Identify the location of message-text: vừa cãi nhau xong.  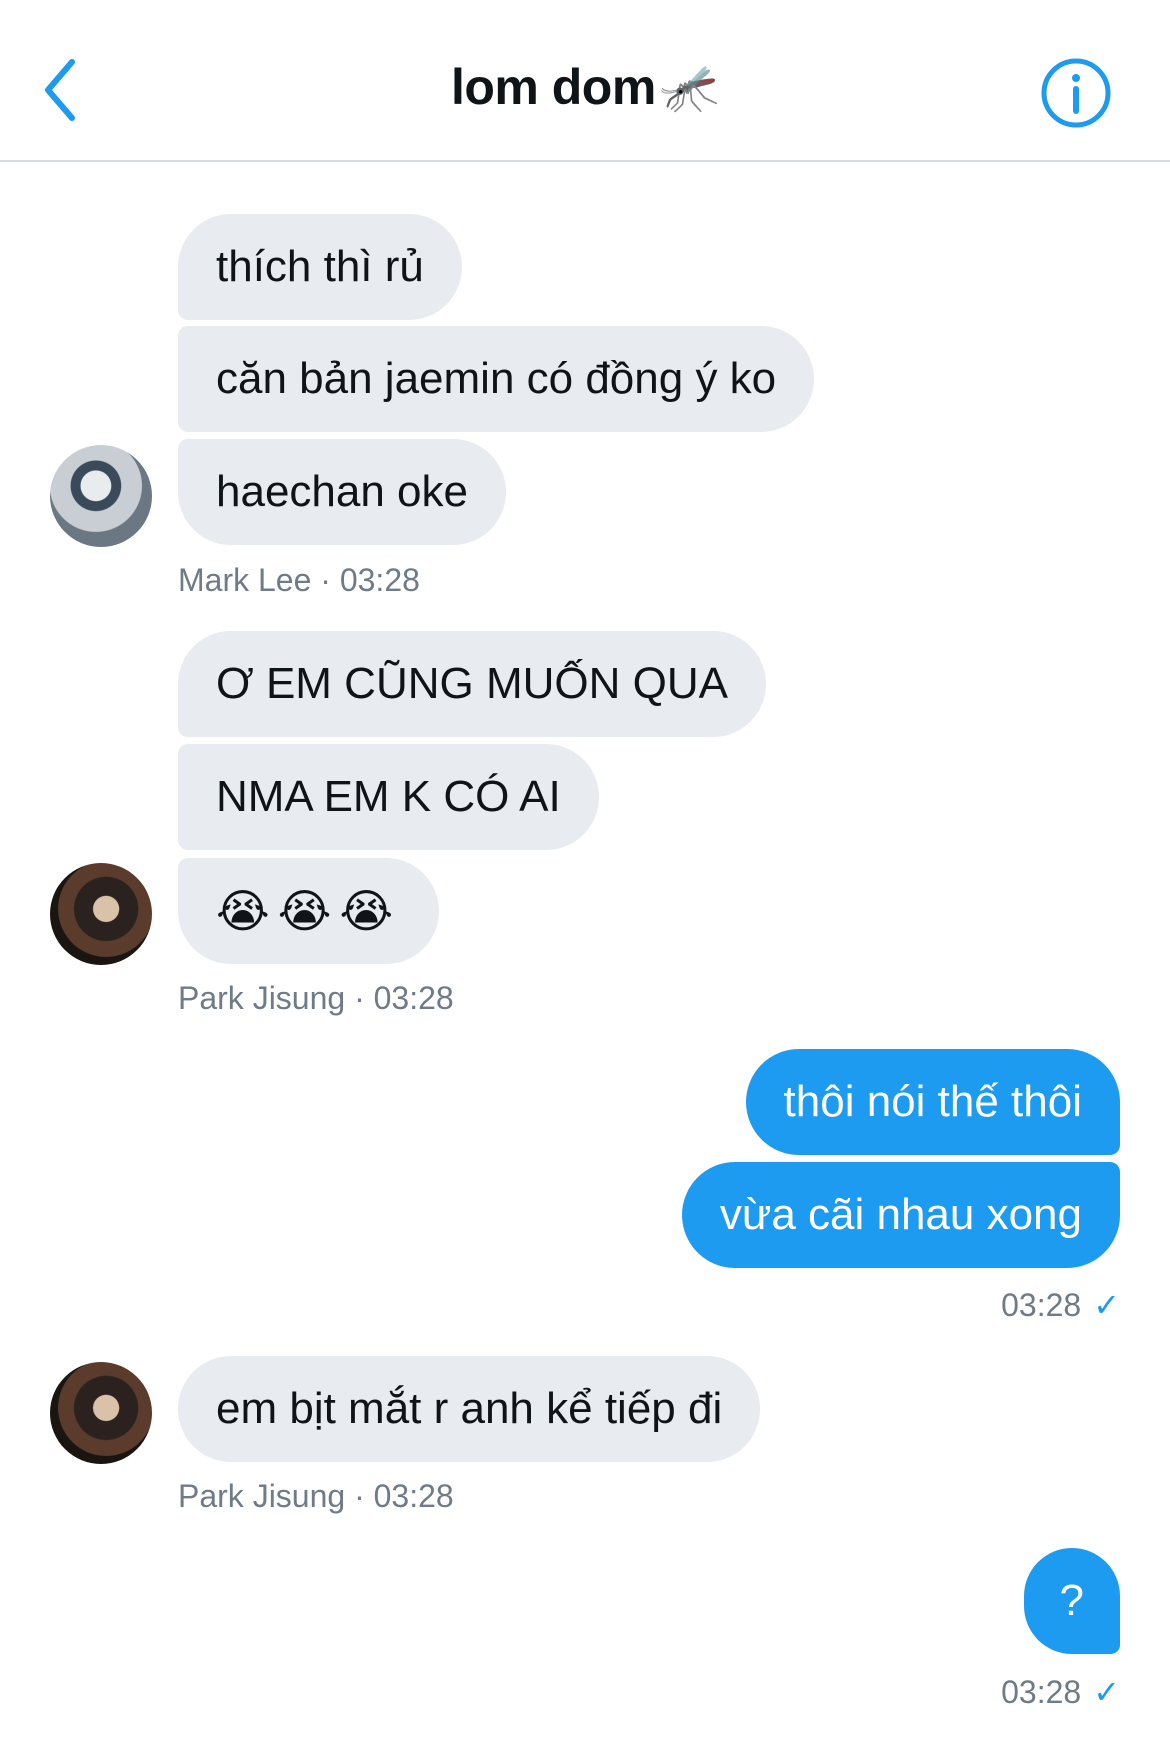
(900, 1214).